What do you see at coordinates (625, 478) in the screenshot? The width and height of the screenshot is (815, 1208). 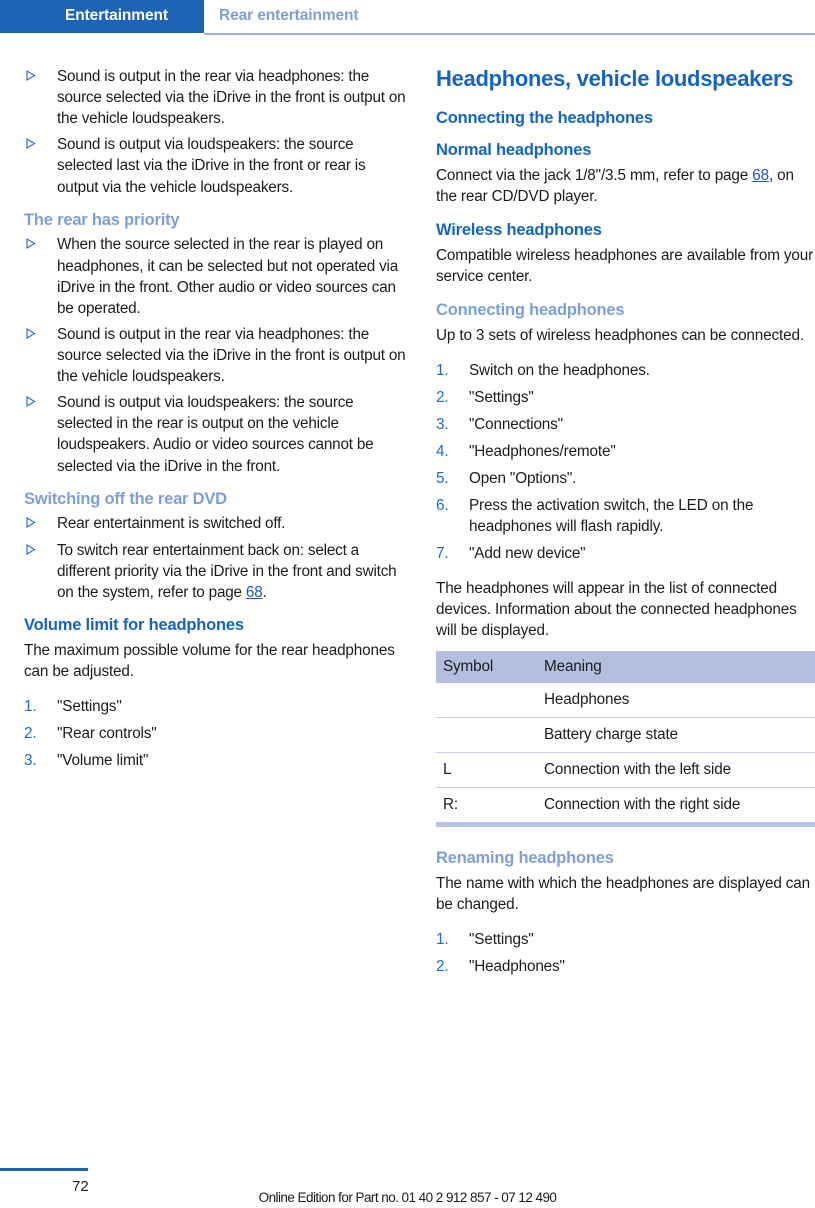 I see `list-item: 5. Open "Options".` at bounding box center [625, 478].